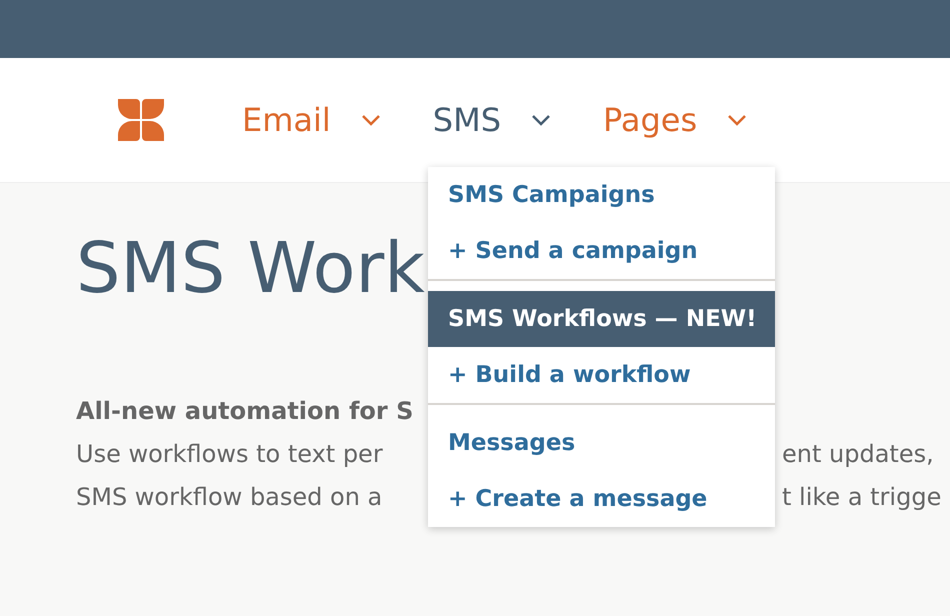  Describe the element at coordinates (675, 120) in the screenshot. I see `nav-menu-item: Pages` at that location.